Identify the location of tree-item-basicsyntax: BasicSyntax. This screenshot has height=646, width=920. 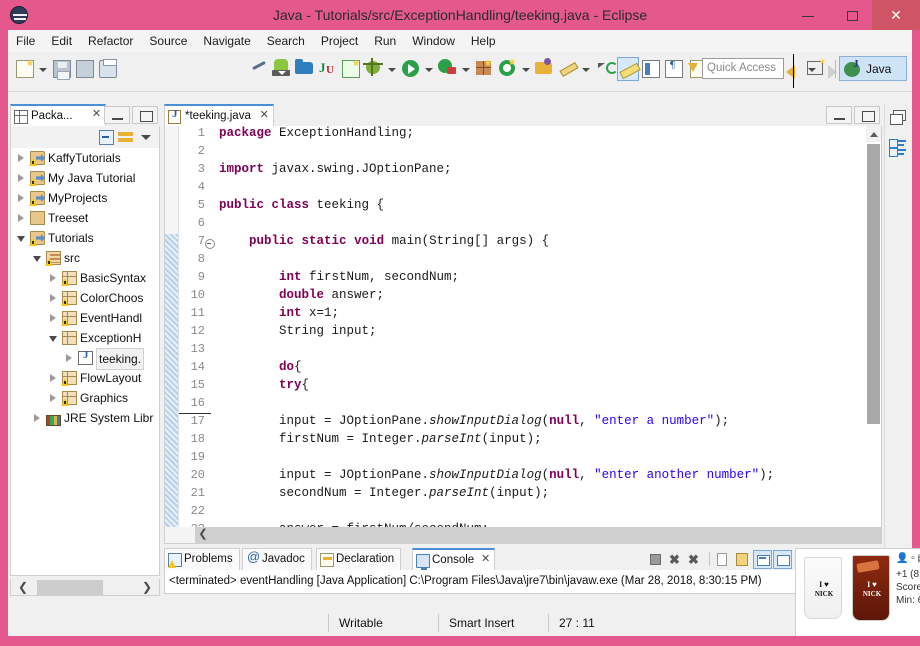
(85, 278).